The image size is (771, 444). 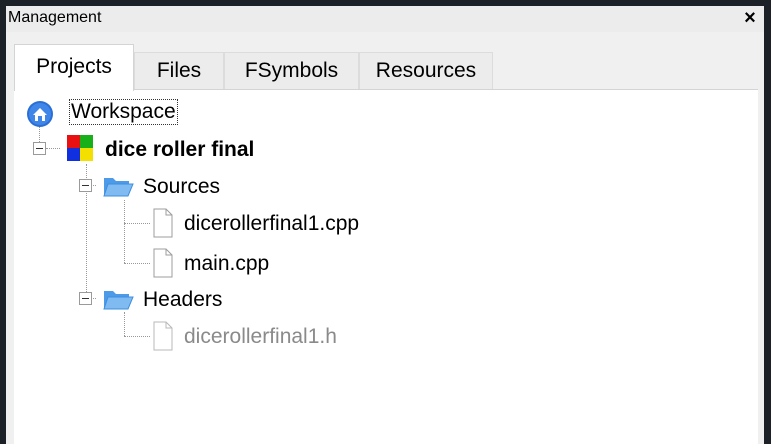 What do you see at coordinates (55, 17) in the screenshot?
I see `panel-title: Management` at bounding box center [55, 17].